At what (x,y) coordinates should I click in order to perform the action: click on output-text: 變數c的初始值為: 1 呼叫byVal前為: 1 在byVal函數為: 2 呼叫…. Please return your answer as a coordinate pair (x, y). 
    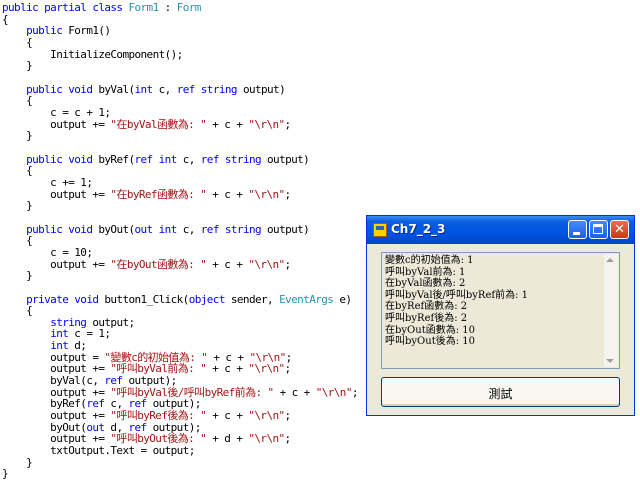
    Looking at the image, I should click on (456, 301).